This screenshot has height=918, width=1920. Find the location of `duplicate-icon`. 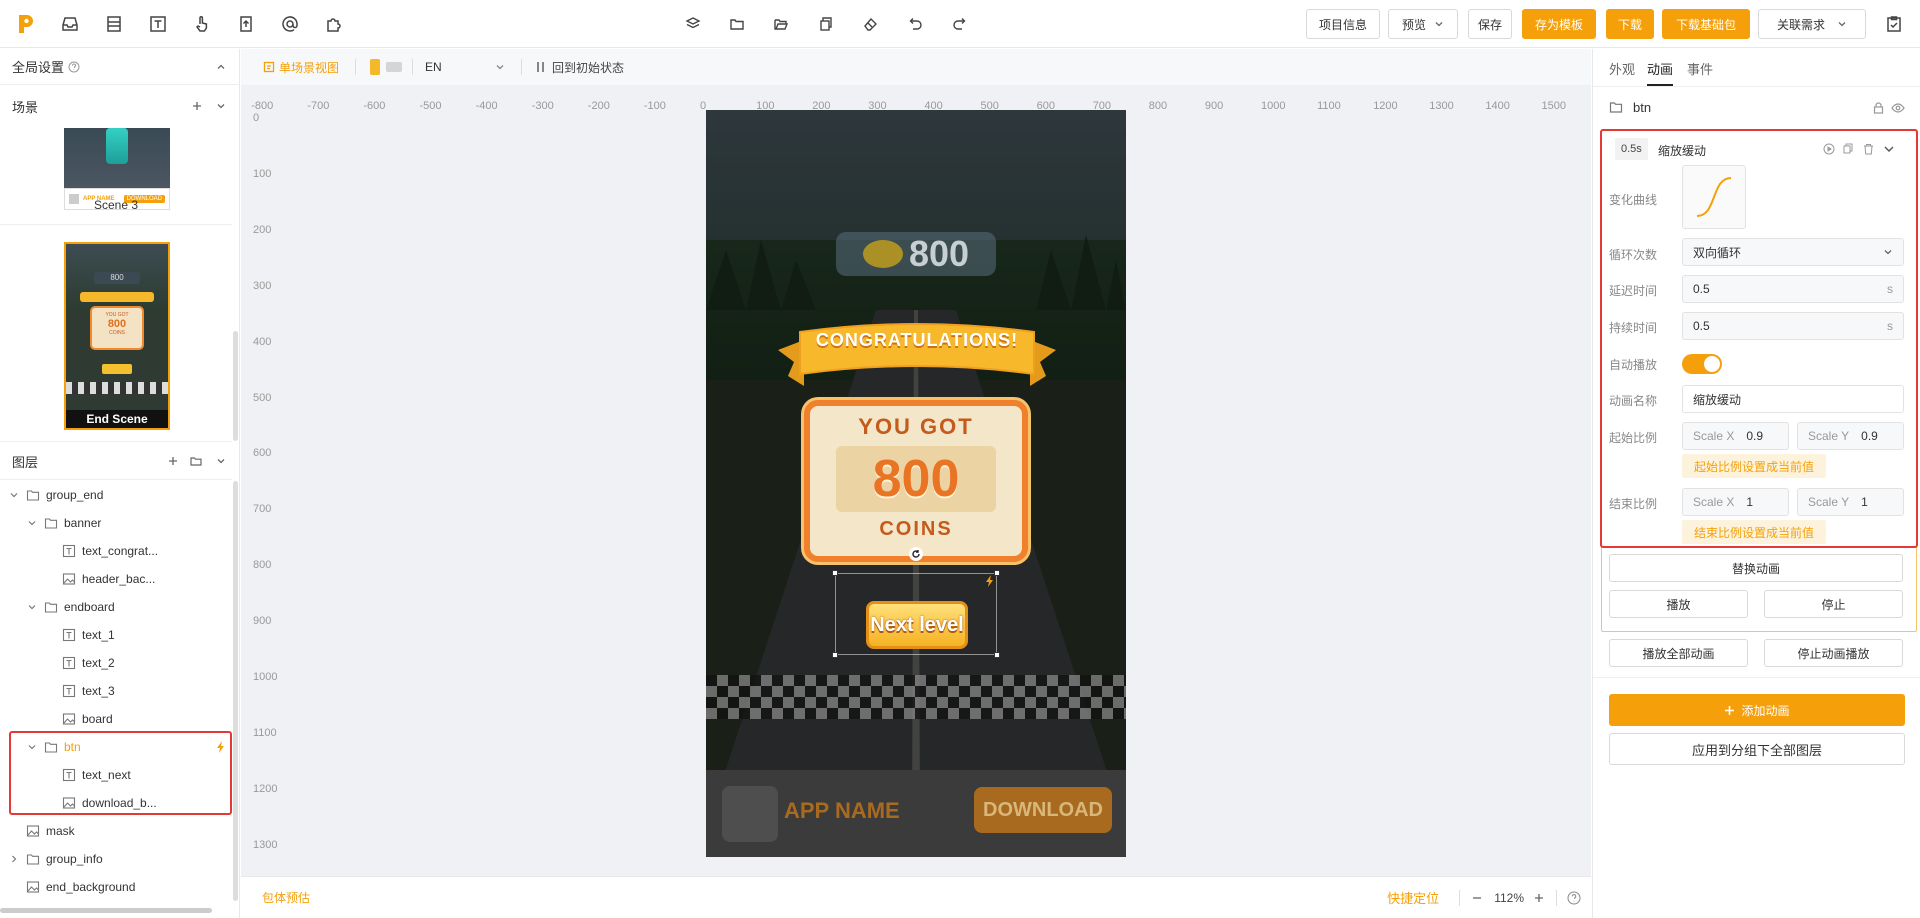

duplicate-icon is located at coordinates (1848, 149).